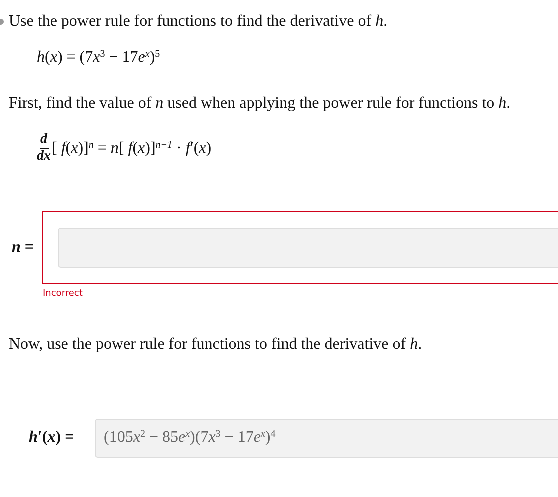 The image size is (558, 497). I want to click on power-rule-formula: [ f(x)]$^{n}$ = n[ f(x)]$^{n−1}$ · f′(x), so click(132, 148).